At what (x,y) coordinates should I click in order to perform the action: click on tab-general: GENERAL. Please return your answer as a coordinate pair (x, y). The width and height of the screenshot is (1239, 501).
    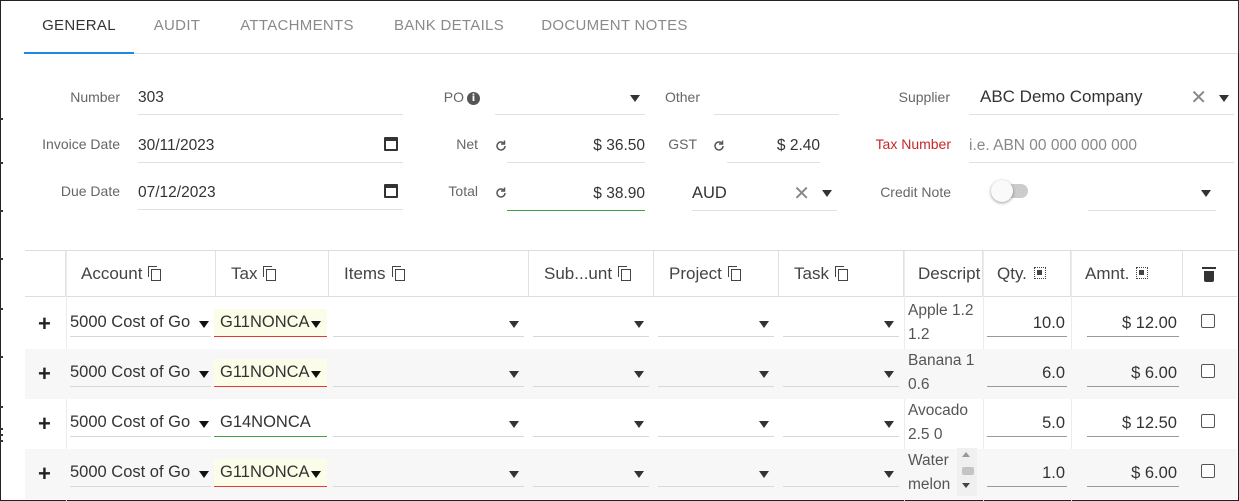
    Looking at the image, I should click on (79, 27).